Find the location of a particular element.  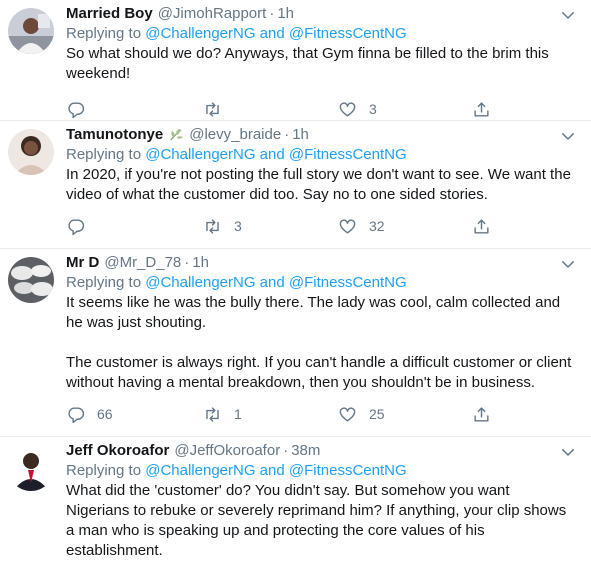

avatar-jeff-okoroafor-image is located at coordinates (31, 468).